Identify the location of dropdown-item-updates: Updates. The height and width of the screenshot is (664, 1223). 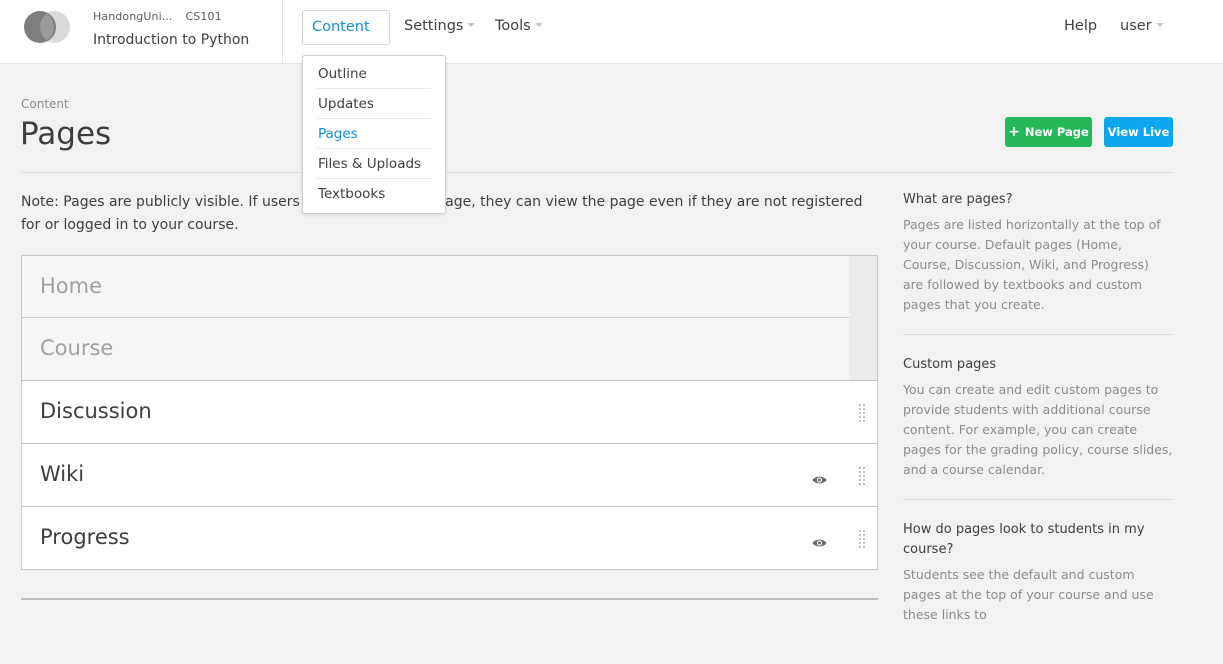
(374, 104).